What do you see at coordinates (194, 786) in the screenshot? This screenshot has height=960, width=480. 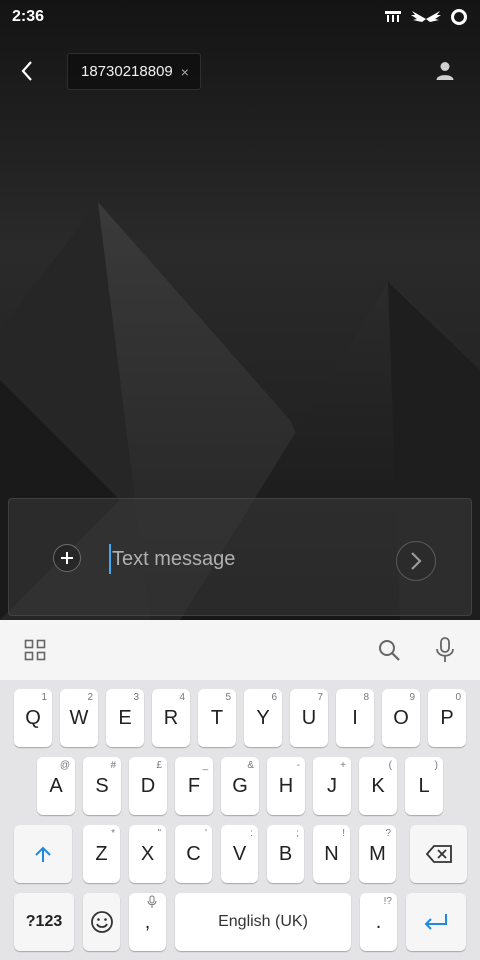 I see `key-f: _ F` at bounding box center [194, 786].